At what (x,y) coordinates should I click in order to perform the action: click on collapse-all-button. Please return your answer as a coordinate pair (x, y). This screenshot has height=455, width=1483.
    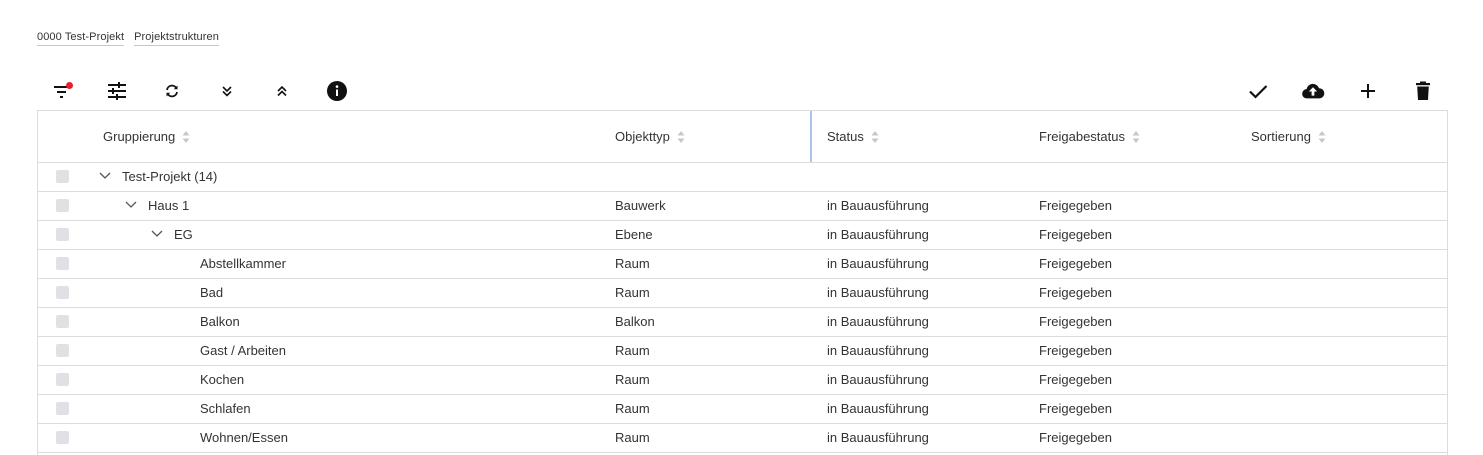
    Looking at the image, I should click on (282, 91).